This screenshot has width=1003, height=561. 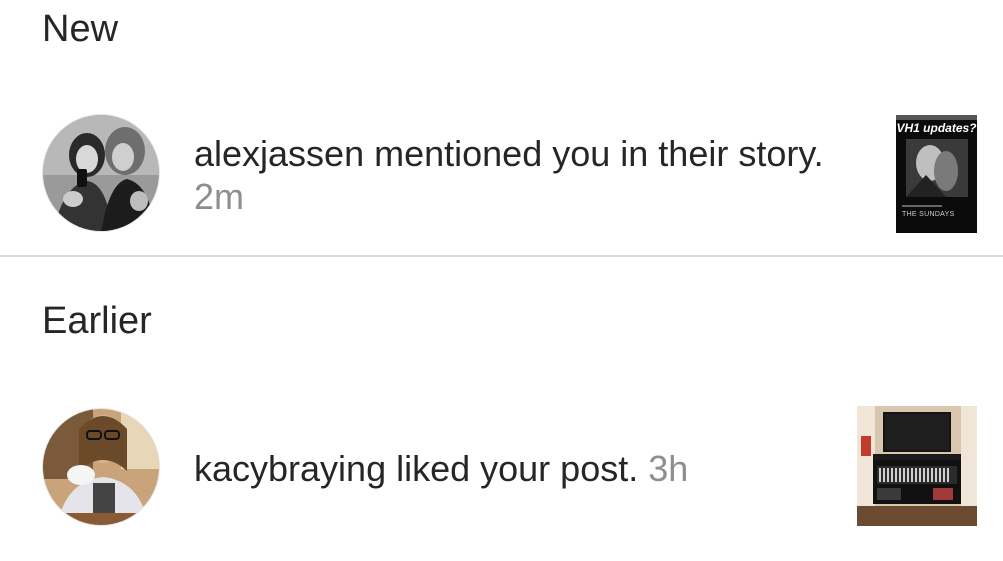 What do you see at coordinates (279, 153) in the screenshot?
I see `username-link: alexjassen` at bounding box center [279, 153].